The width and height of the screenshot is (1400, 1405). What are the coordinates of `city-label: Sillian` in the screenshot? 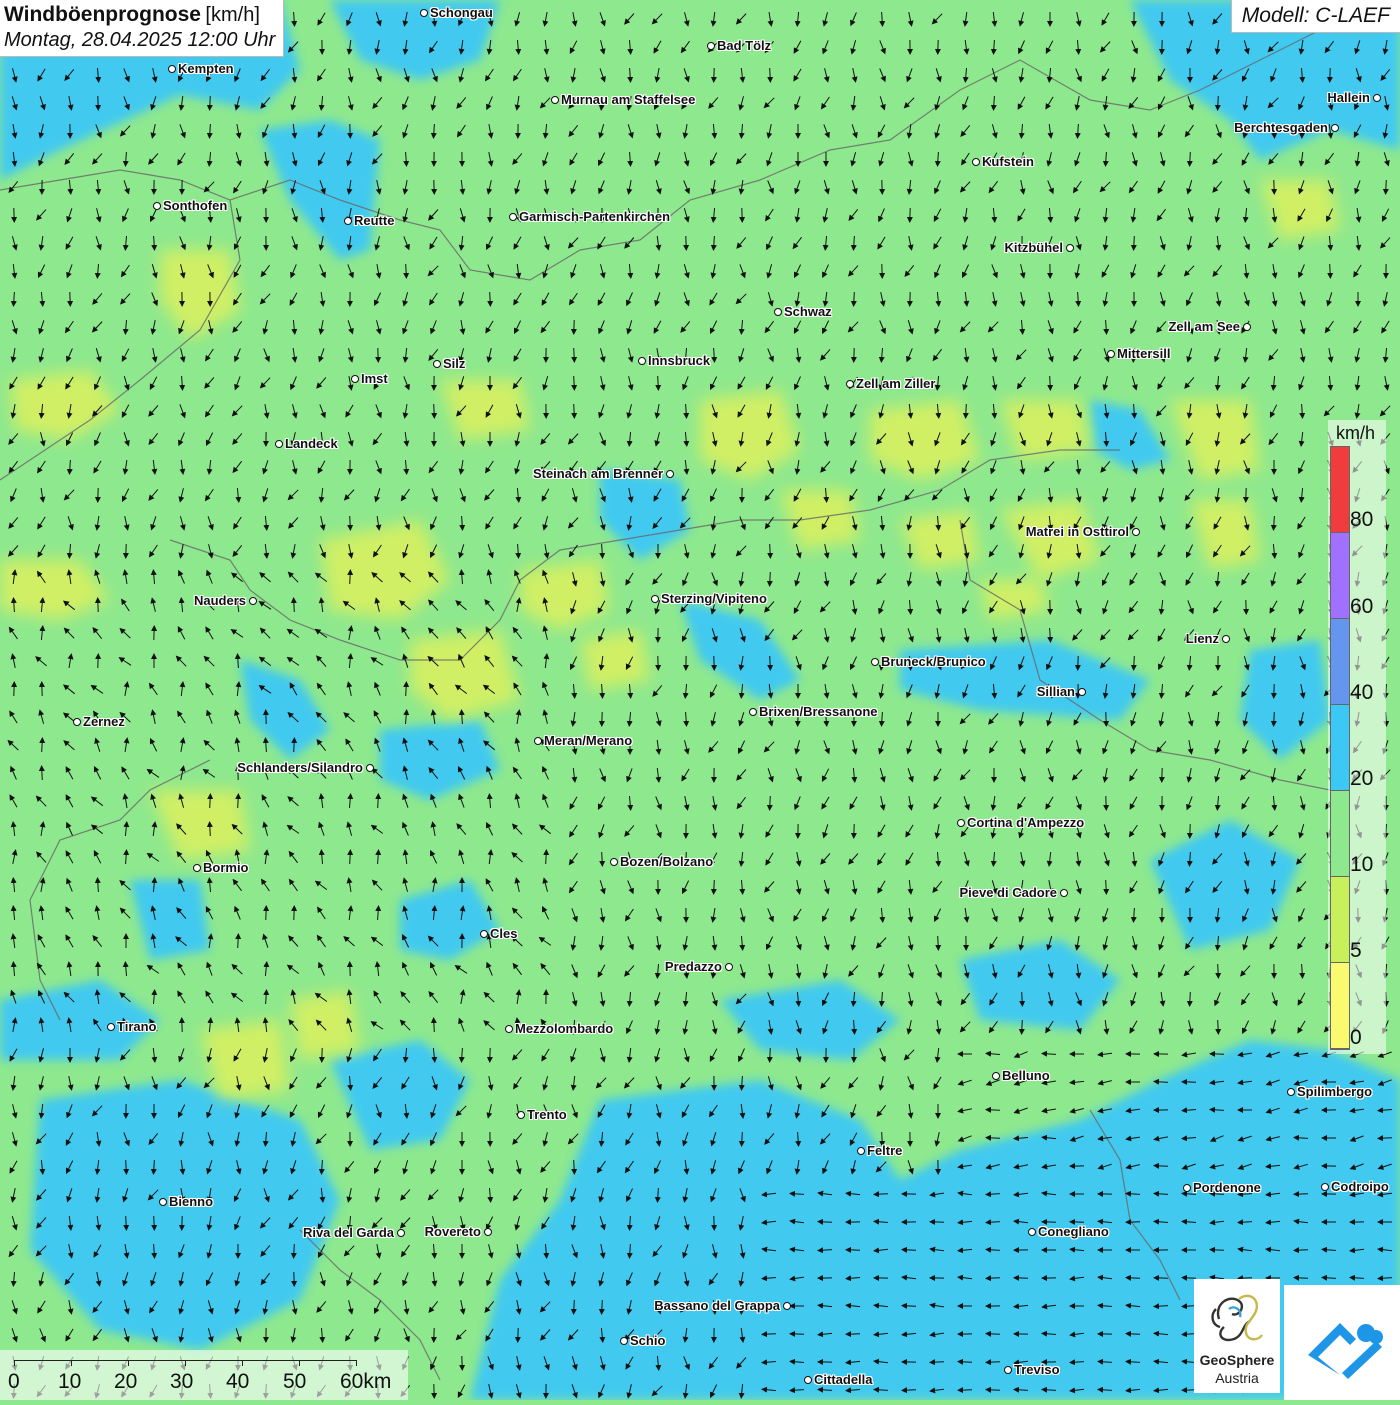 It's located at (1056, 691).